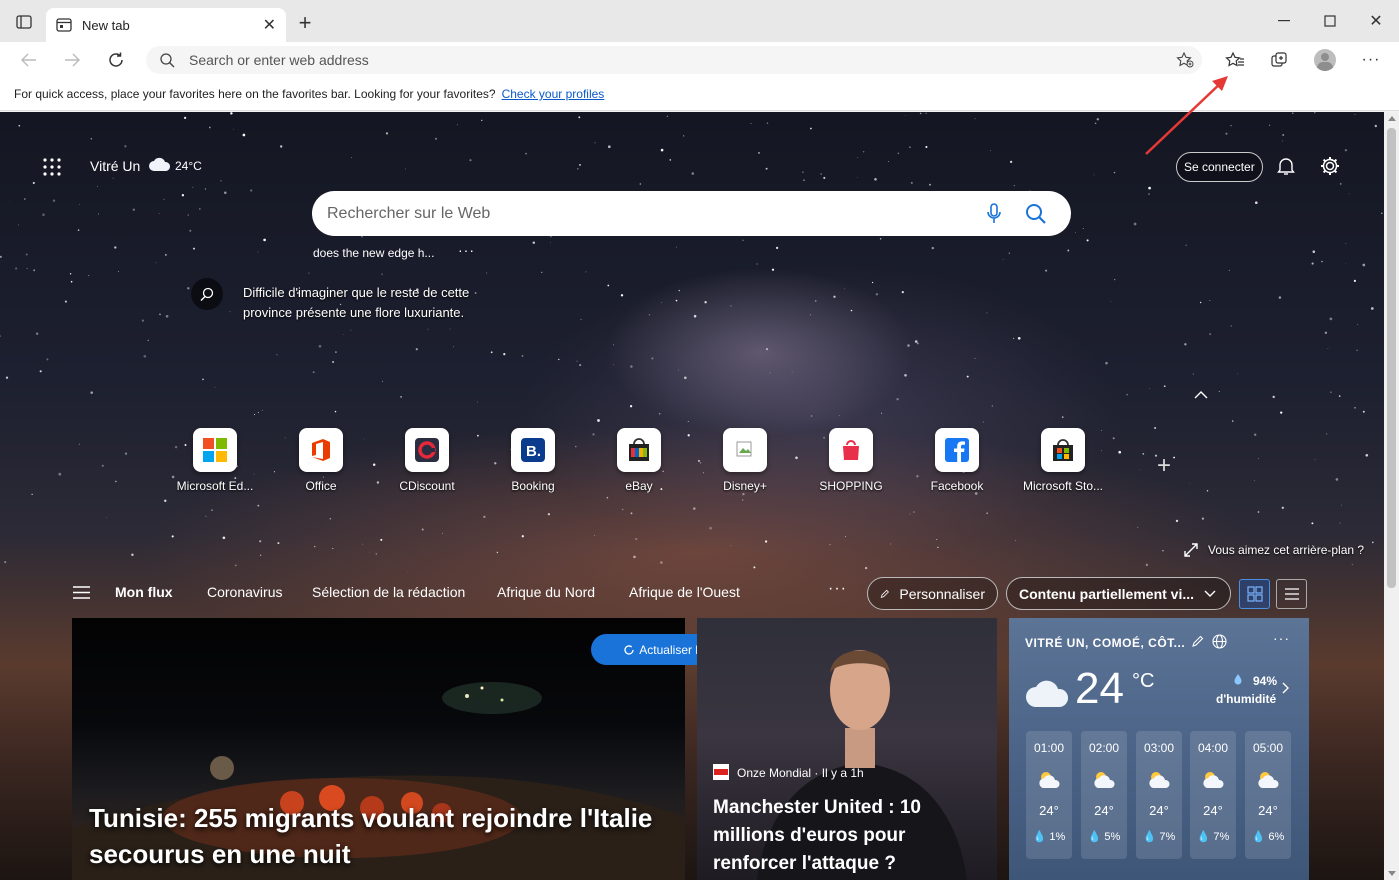  What do you see at coordinates (684, 592) in the screenshot?
I see `nav-west-africa: Afrique de l'Ouest` at bounding box center [684, 592].